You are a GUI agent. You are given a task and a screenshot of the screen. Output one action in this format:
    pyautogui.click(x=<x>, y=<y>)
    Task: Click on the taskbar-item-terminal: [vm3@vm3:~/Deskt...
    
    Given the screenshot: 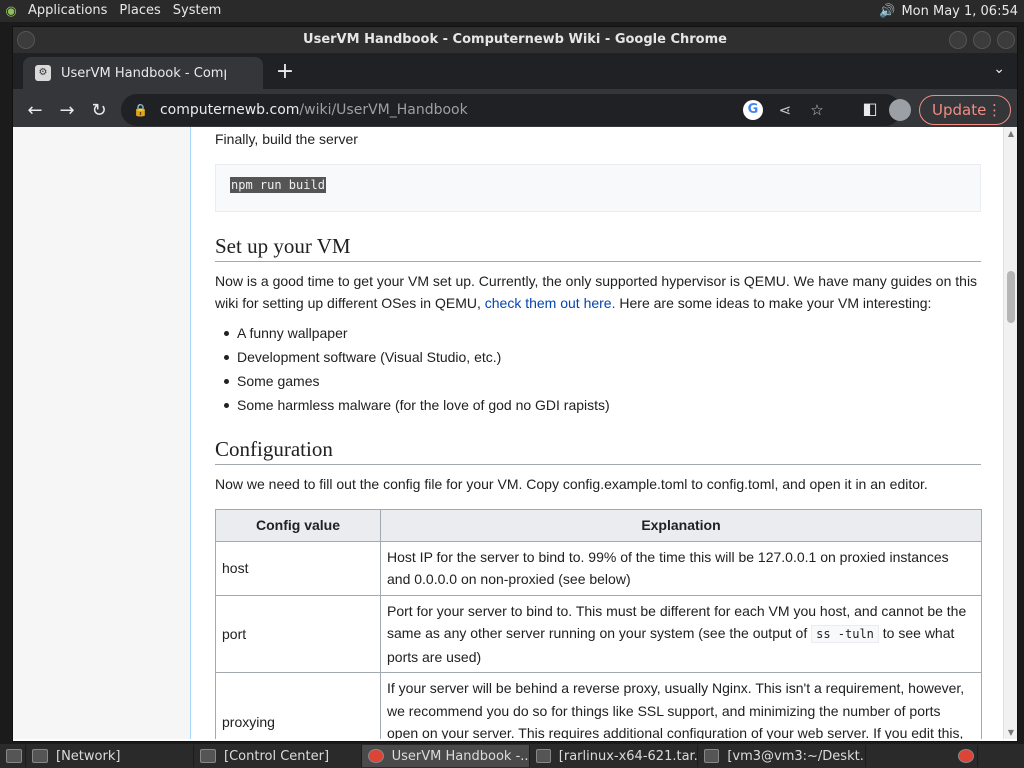 What is the action you would take?
    pyautogui.click(x=782, y=756)
    